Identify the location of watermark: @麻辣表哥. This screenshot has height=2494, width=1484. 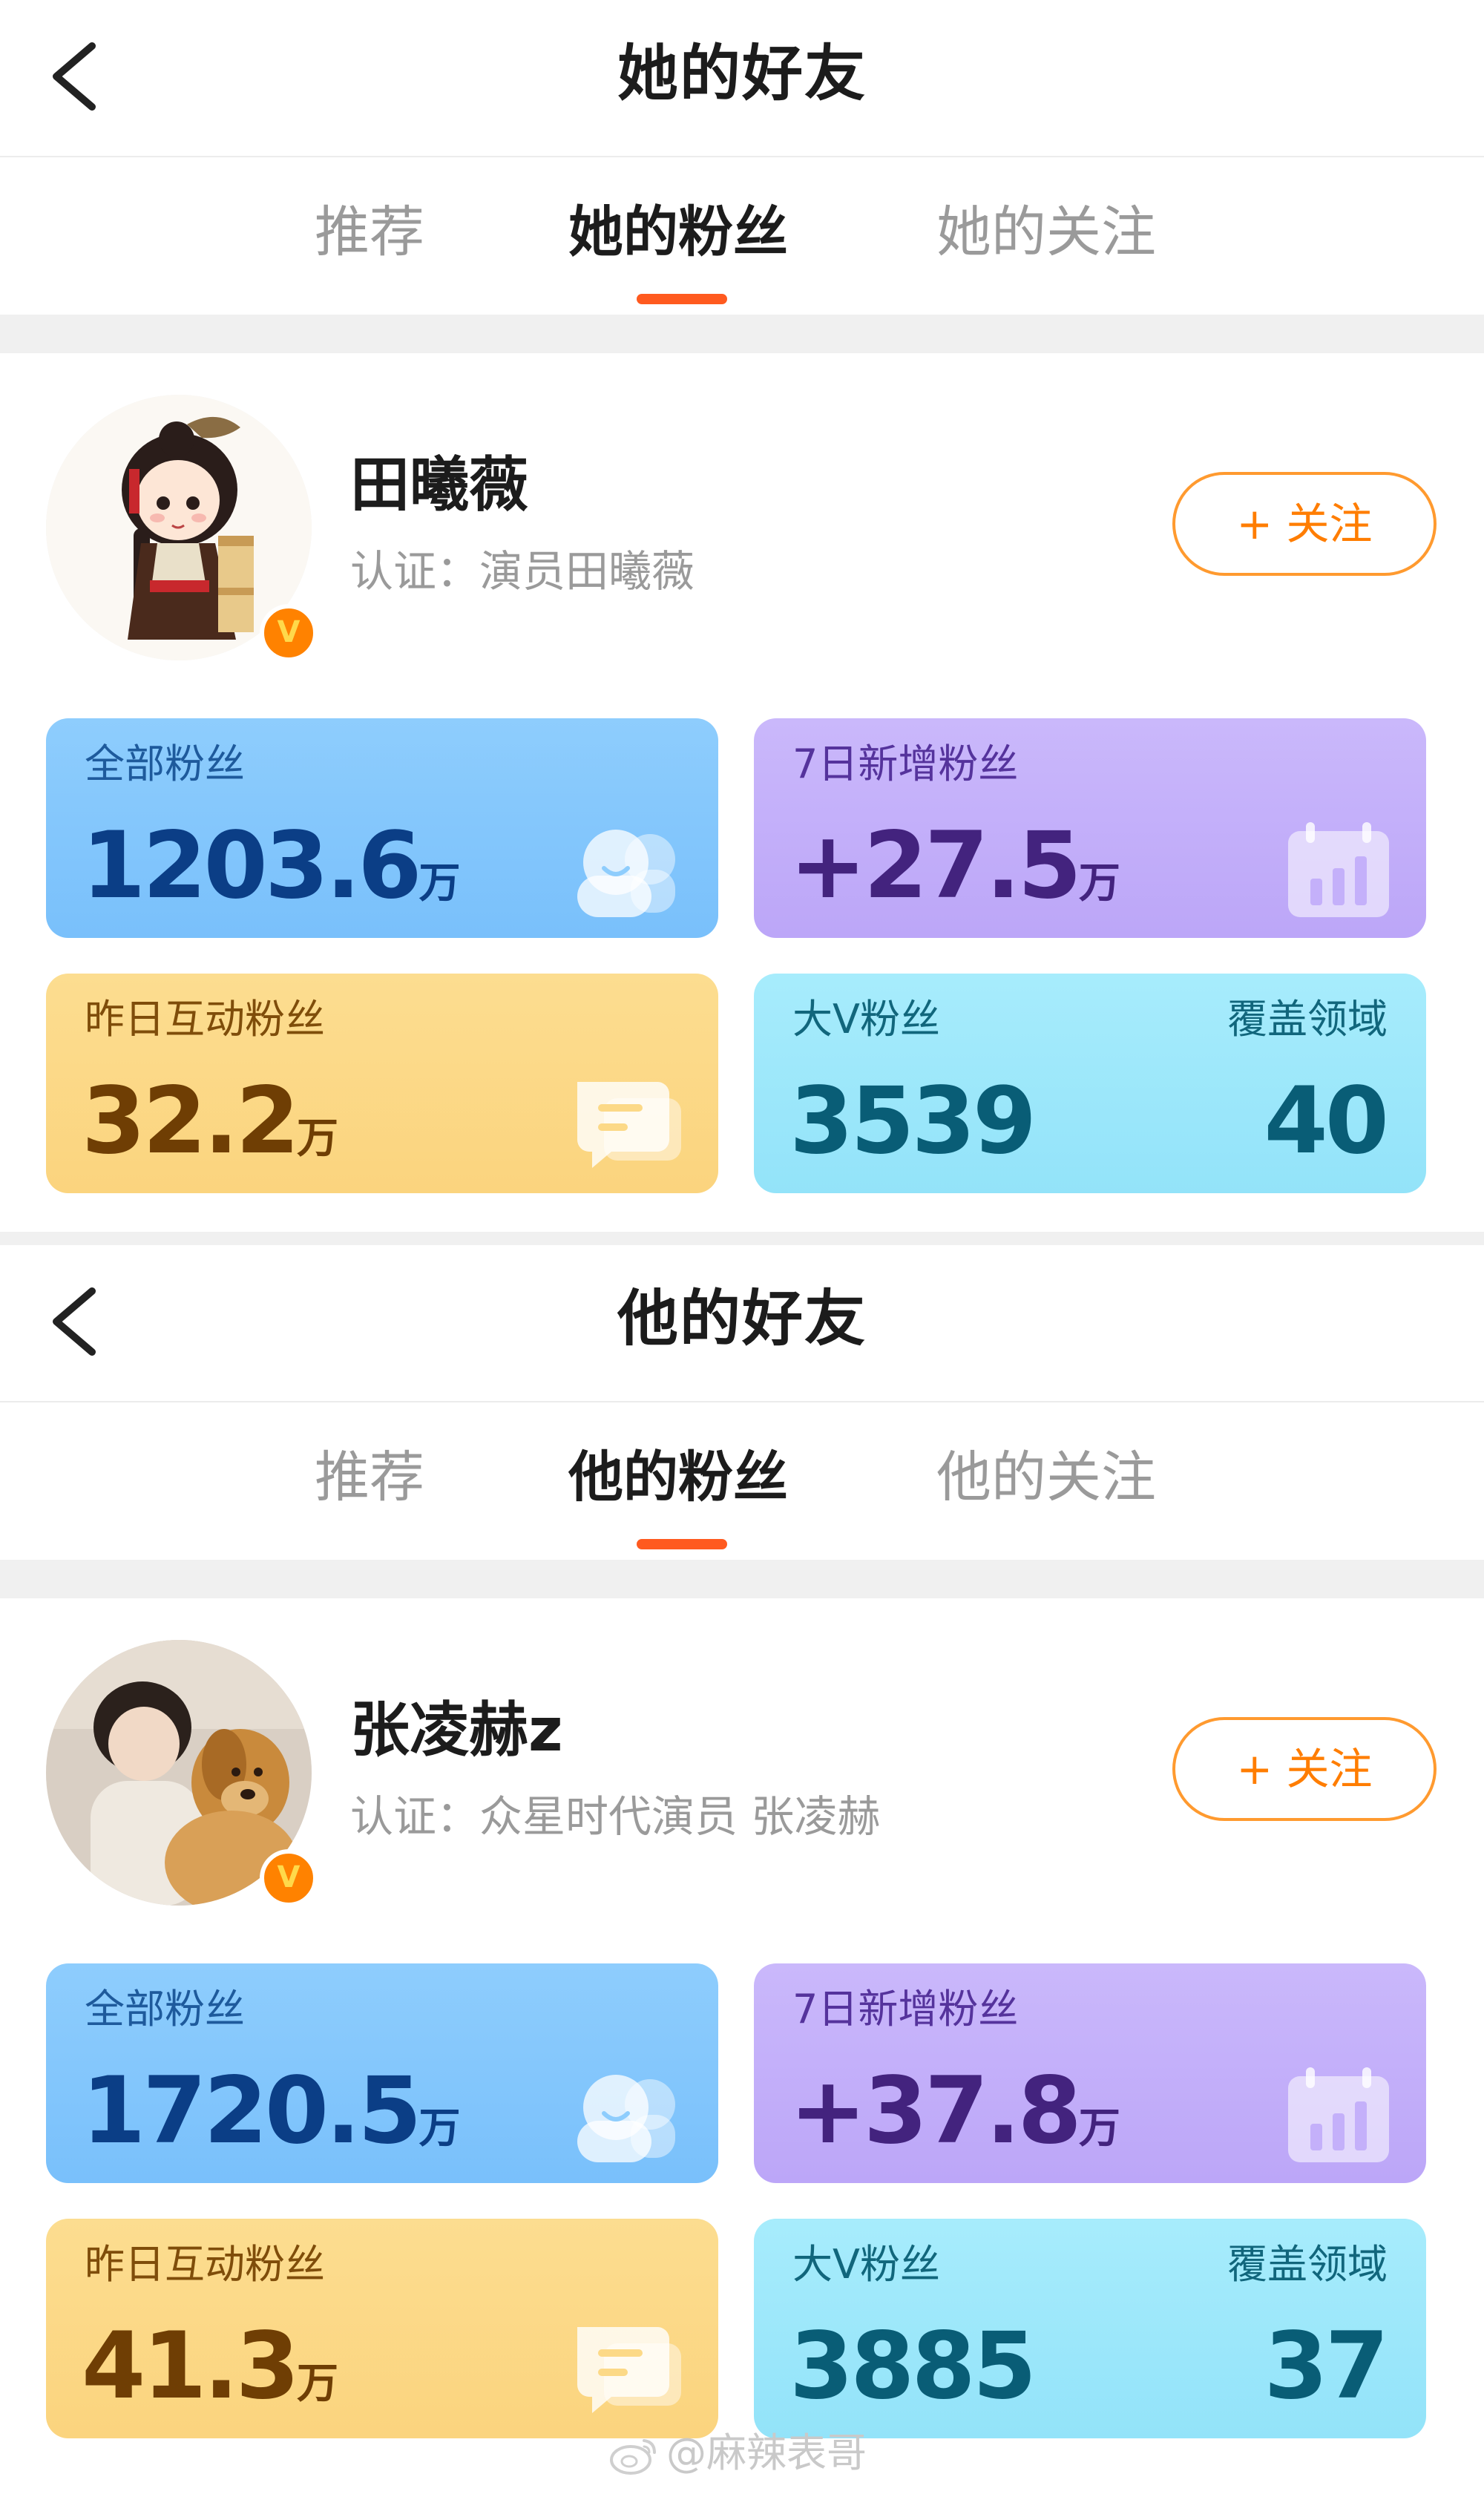
(737, 2453).